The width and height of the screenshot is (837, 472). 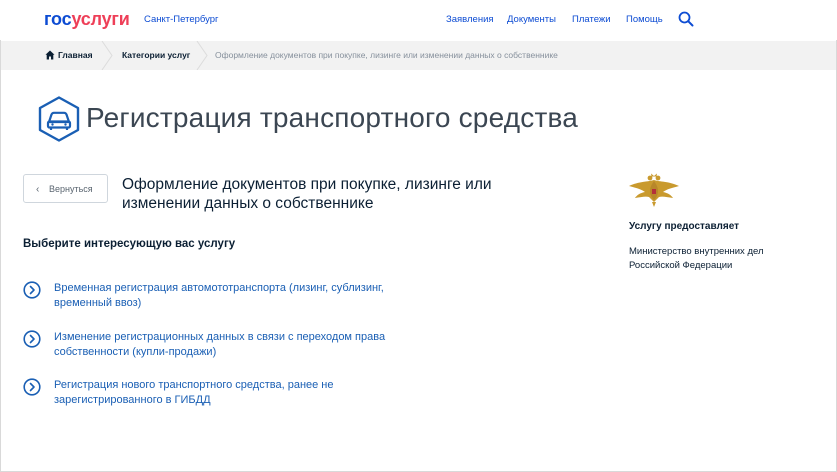 I want to click on region-selector: Санкт-Петербург, so click(x=181, y=19).